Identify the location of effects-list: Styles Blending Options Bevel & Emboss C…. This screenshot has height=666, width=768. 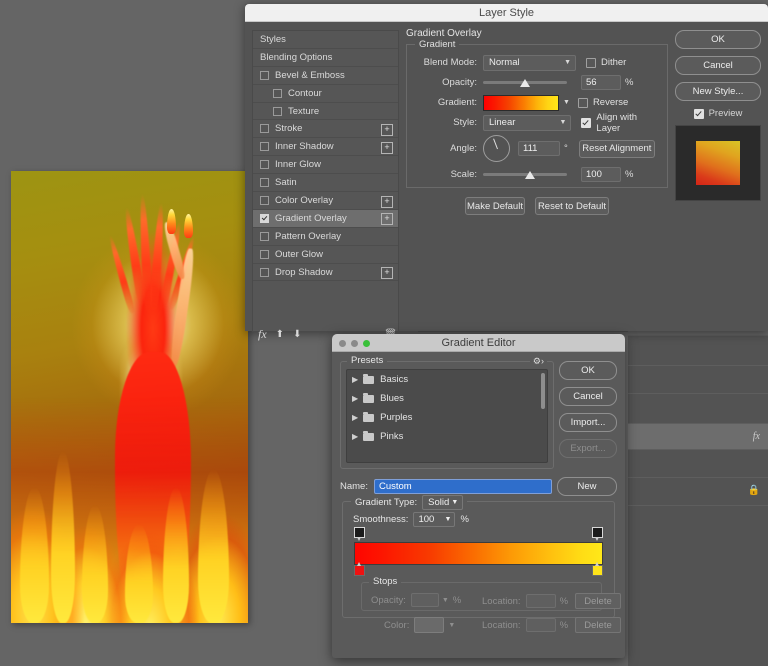
(325, 181).